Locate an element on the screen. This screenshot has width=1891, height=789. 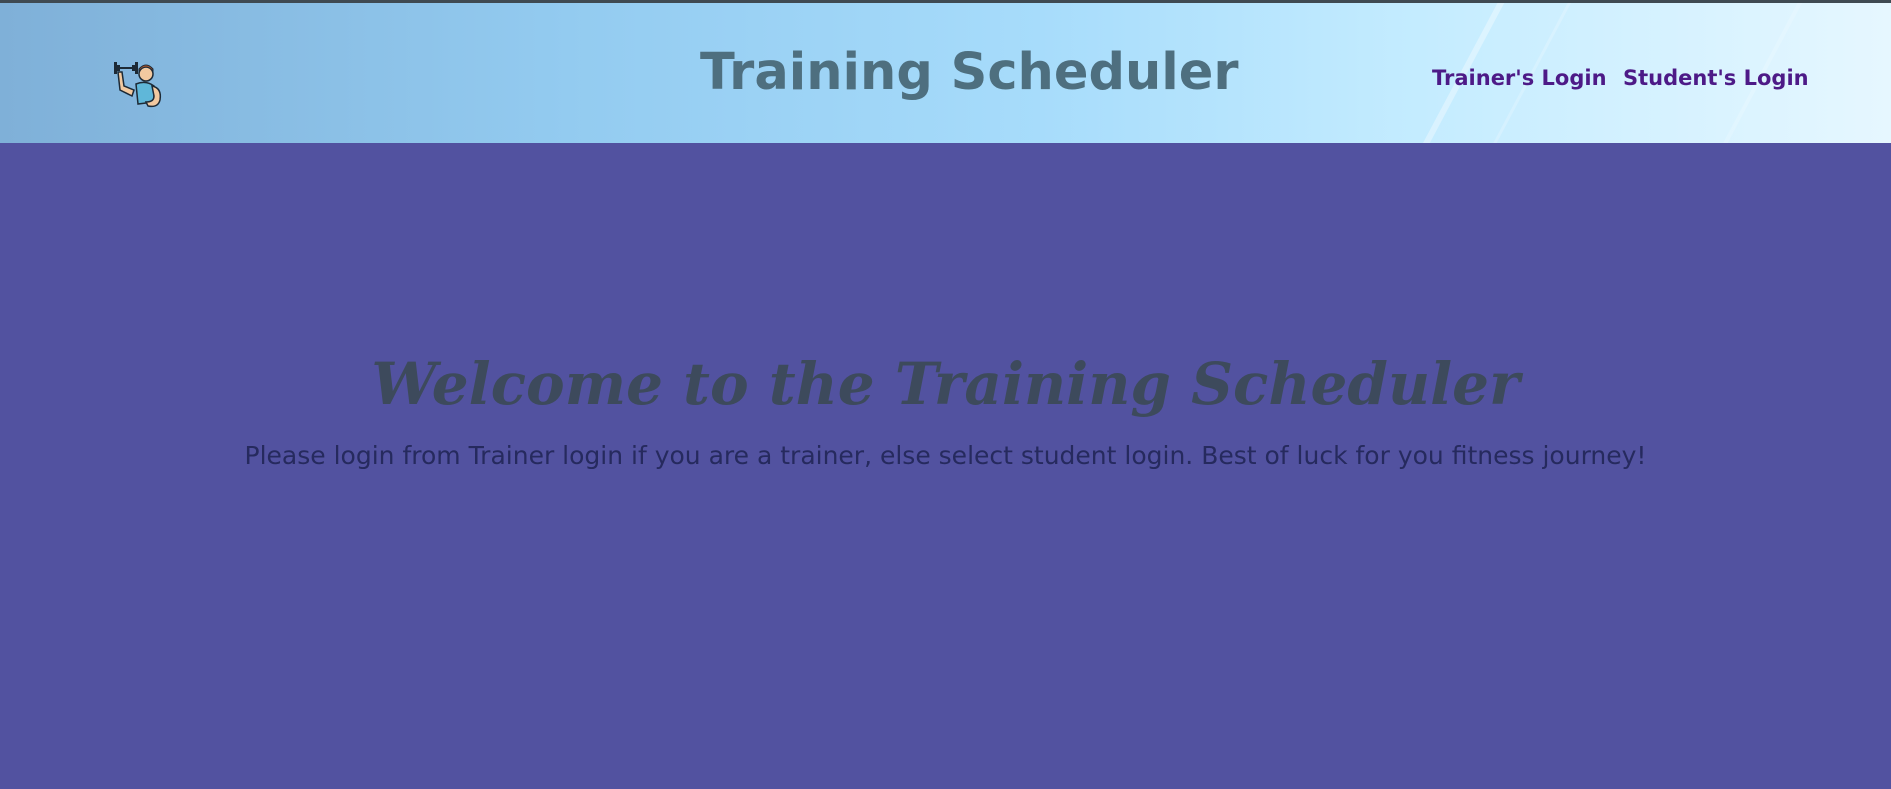
trainer-login-link: Trainer's Login is located at coordinates (1519, 78).